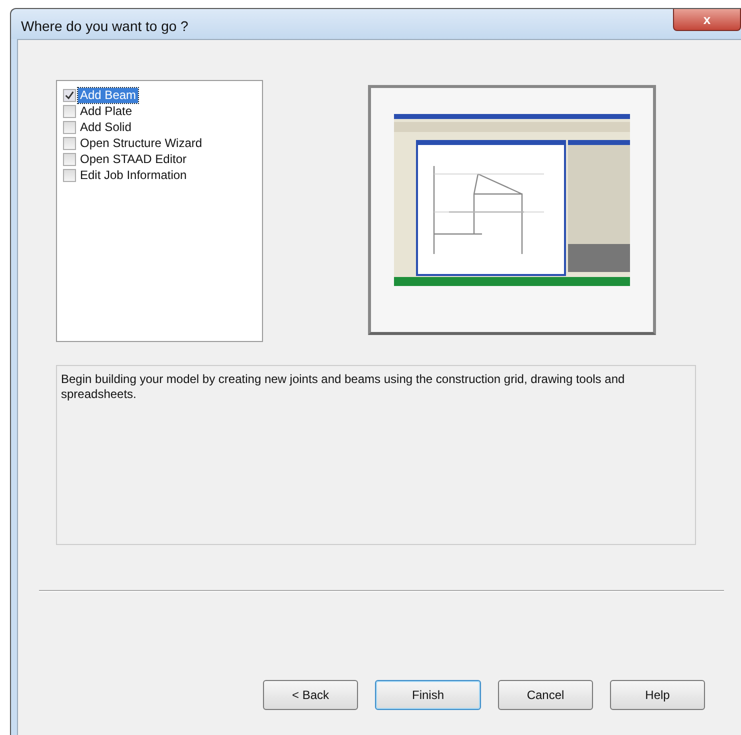 The height and width of the screenshot is (735, 741). Describe the element at coordinates (310, 695) in the screenshot. I see `dialog-button: < Back` at that location.